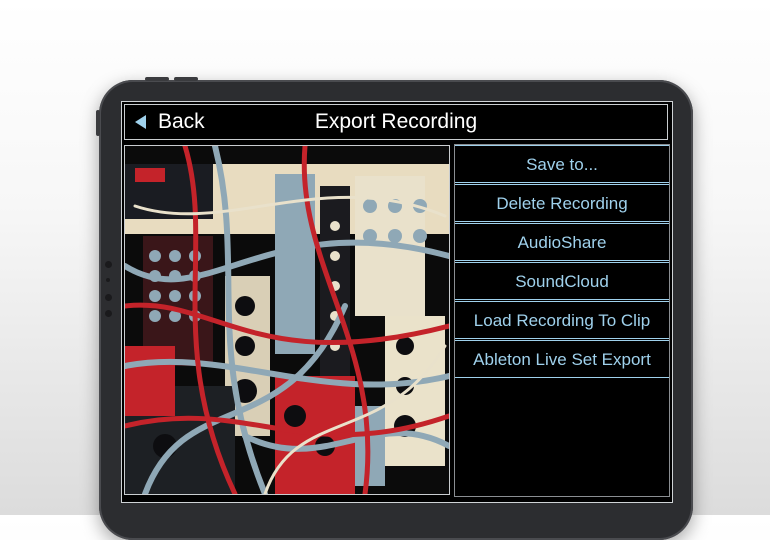  I want to click on sensor-dot, so click(108, 280).